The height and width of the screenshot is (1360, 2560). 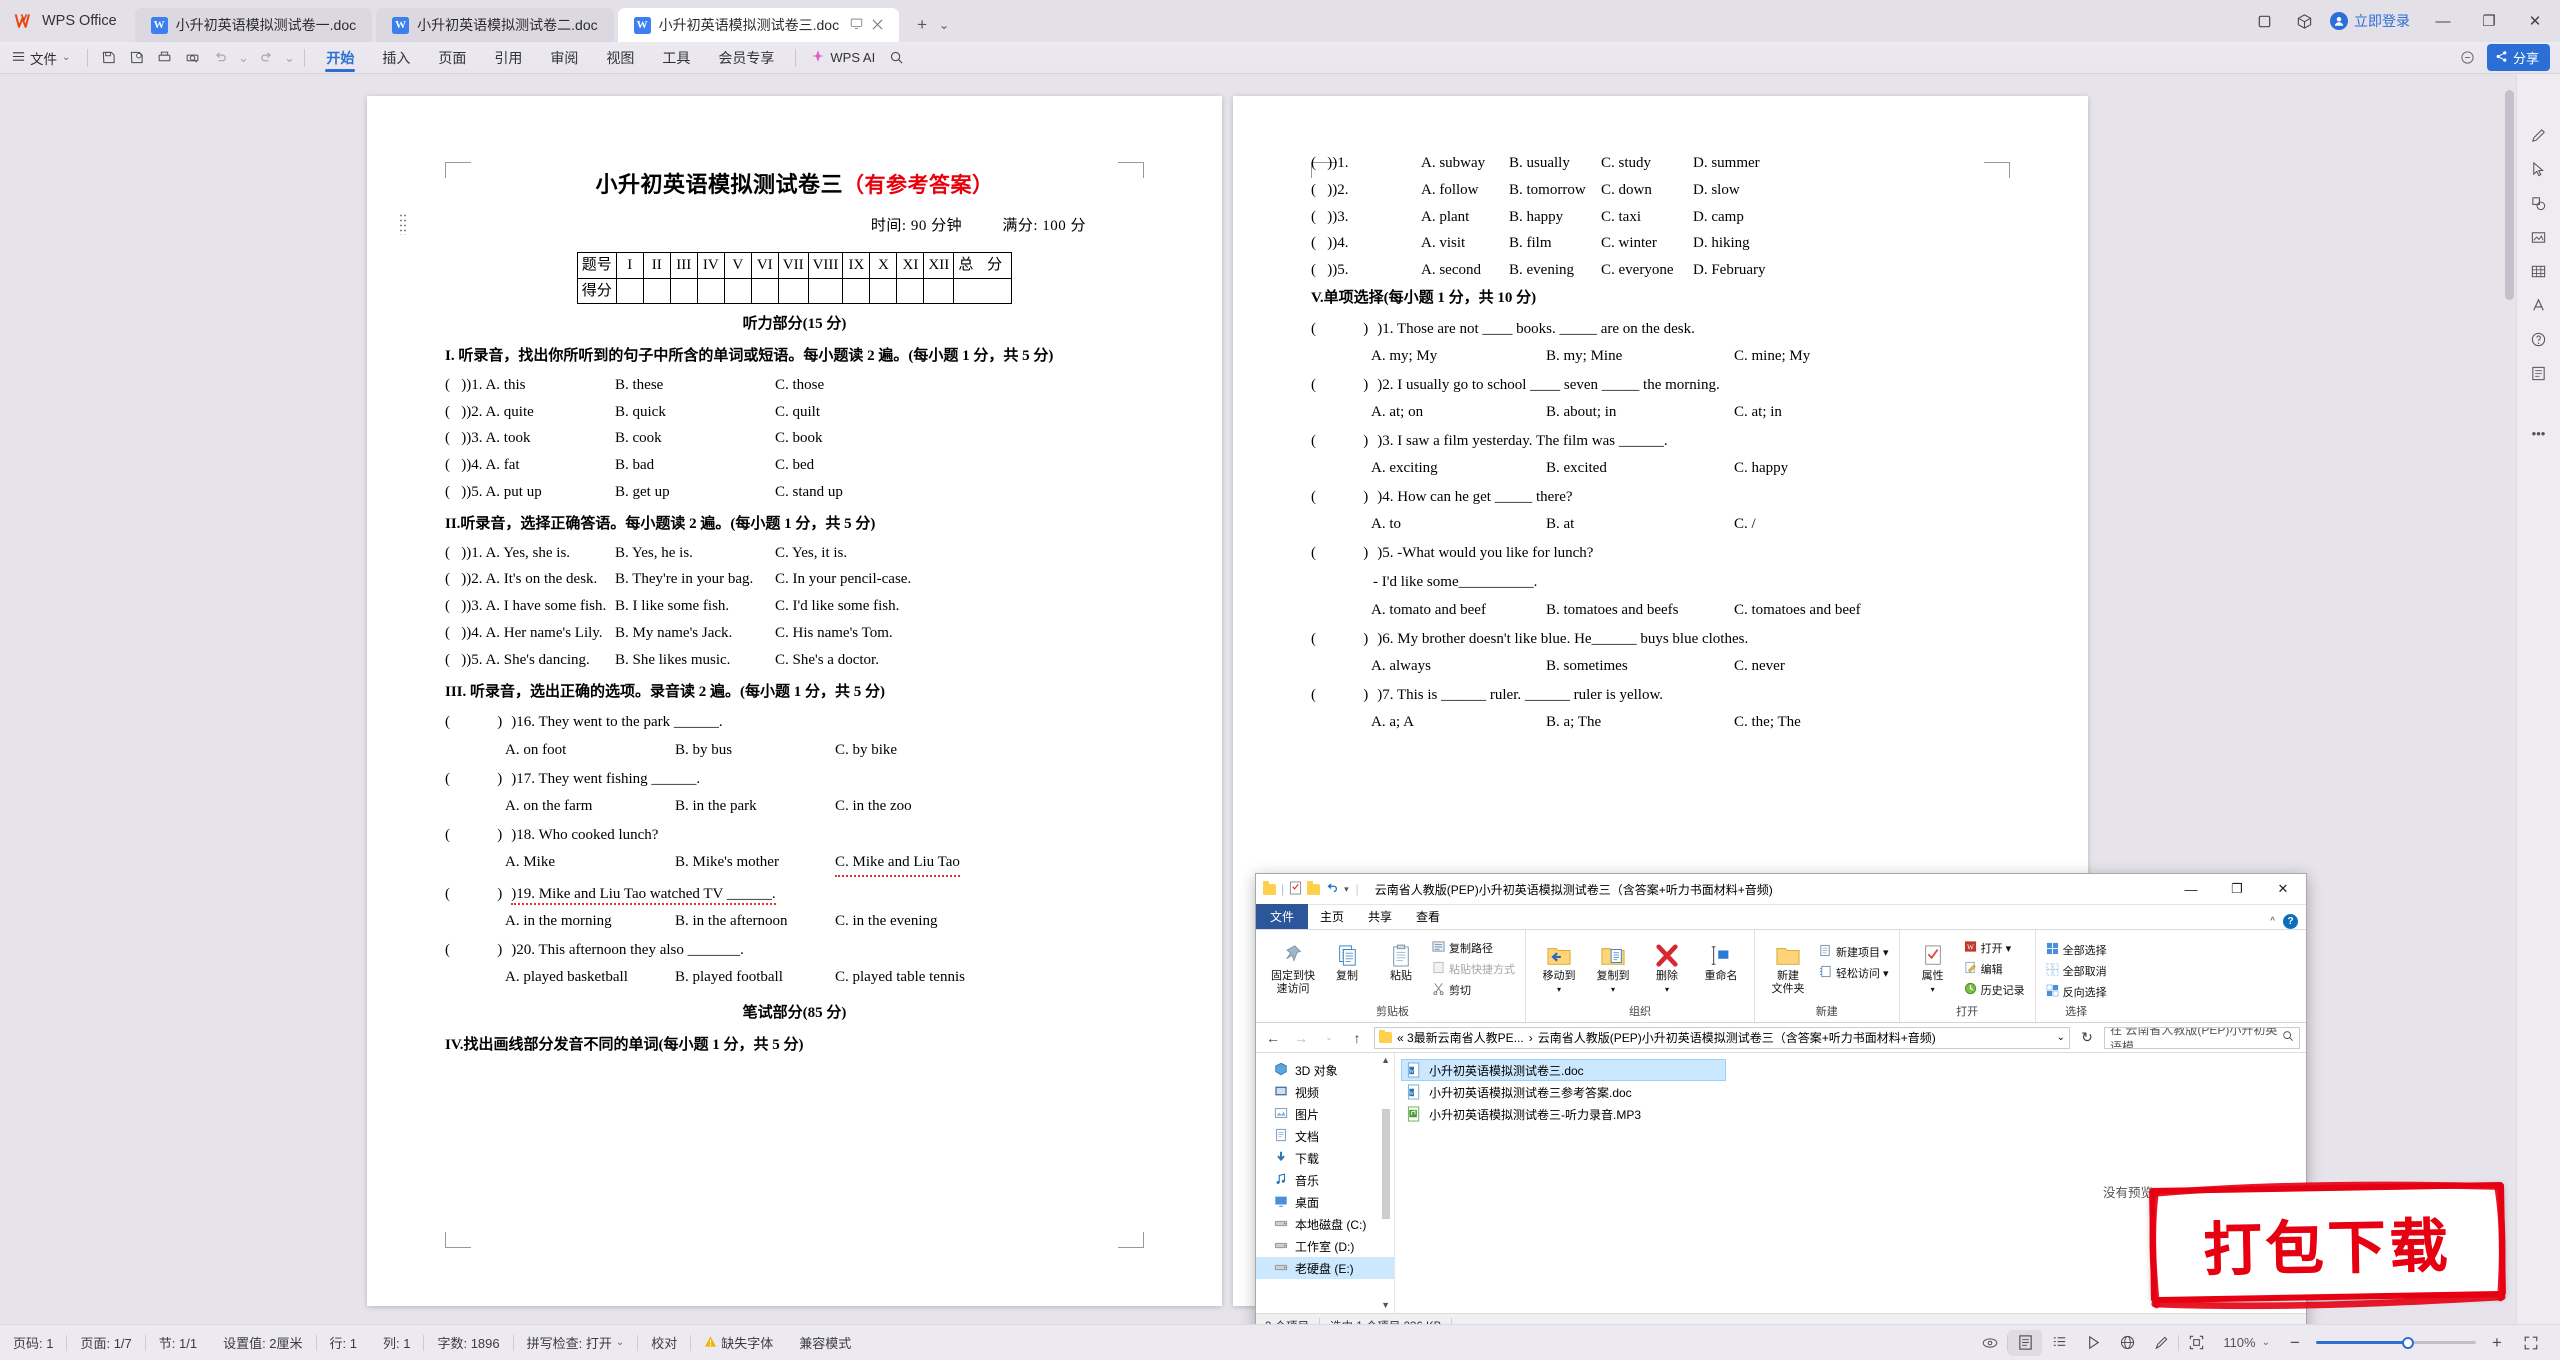 I want to click on status-column: 列: 1, so click(x=396, y=1342).